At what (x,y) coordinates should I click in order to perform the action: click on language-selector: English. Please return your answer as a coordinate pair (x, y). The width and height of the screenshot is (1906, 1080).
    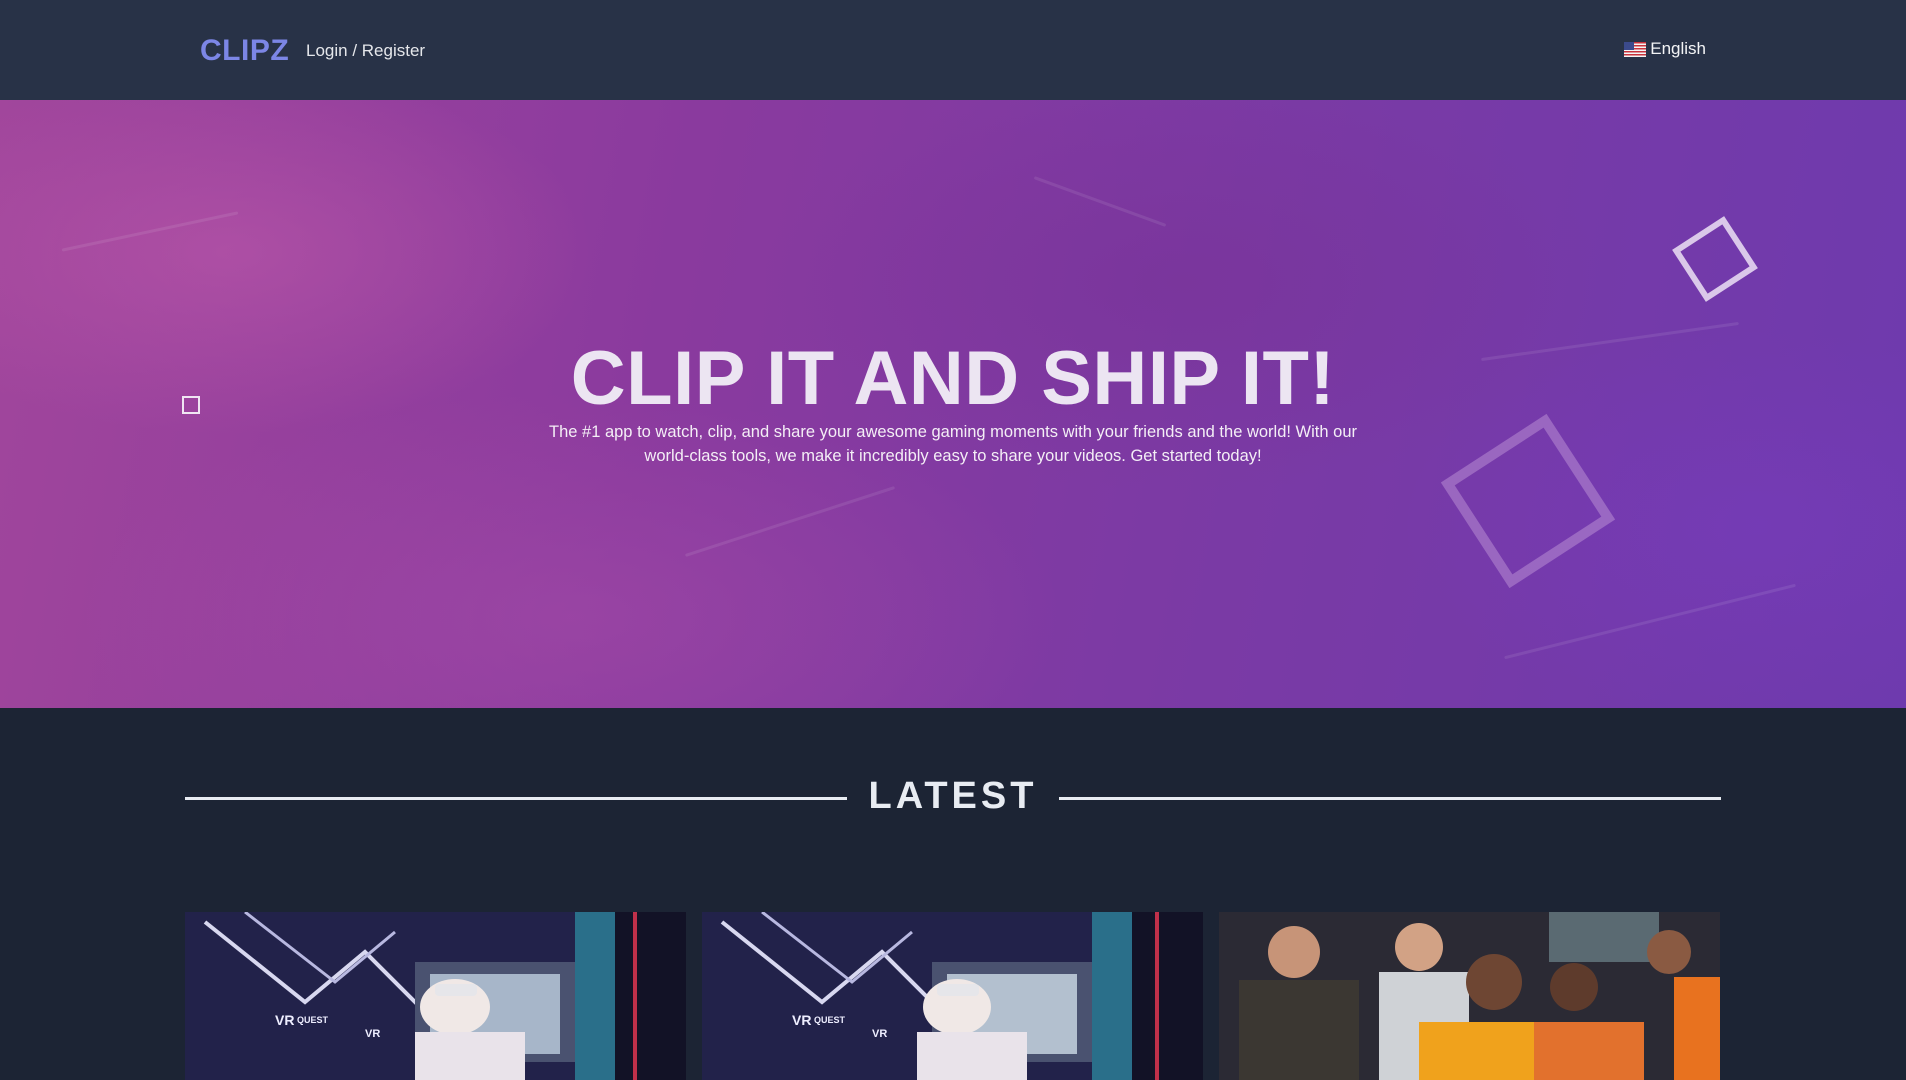
    Looking at the image, I should click on (1665, 49).